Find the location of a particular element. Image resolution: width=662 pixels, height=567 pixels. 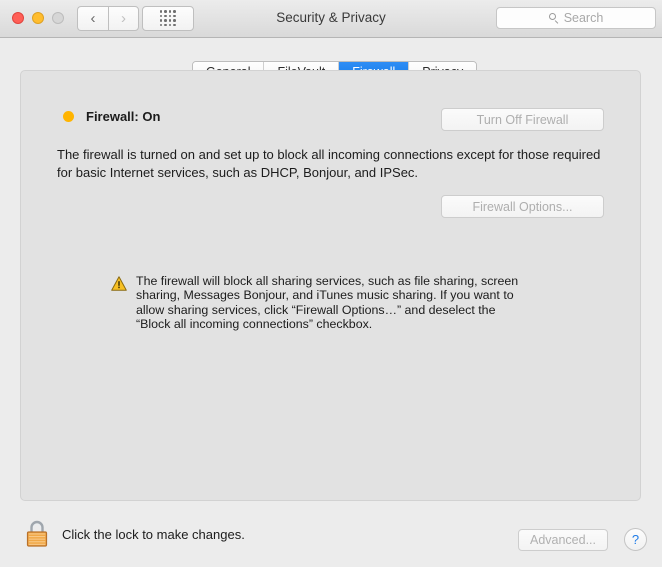

firewall-status-row: Firewall: On is located at coordinates (111, 116).